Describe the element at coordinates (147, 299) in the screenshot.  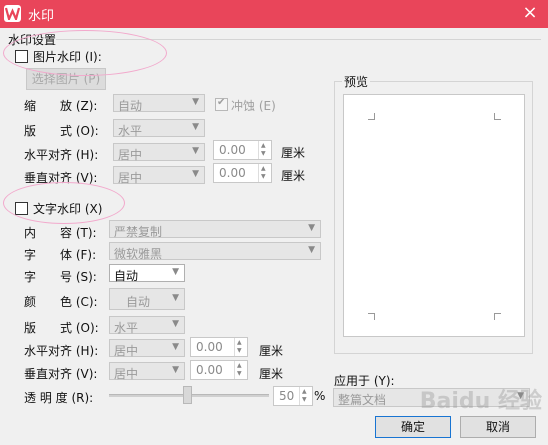
I see `color-select: 自动 ▼` at that location.